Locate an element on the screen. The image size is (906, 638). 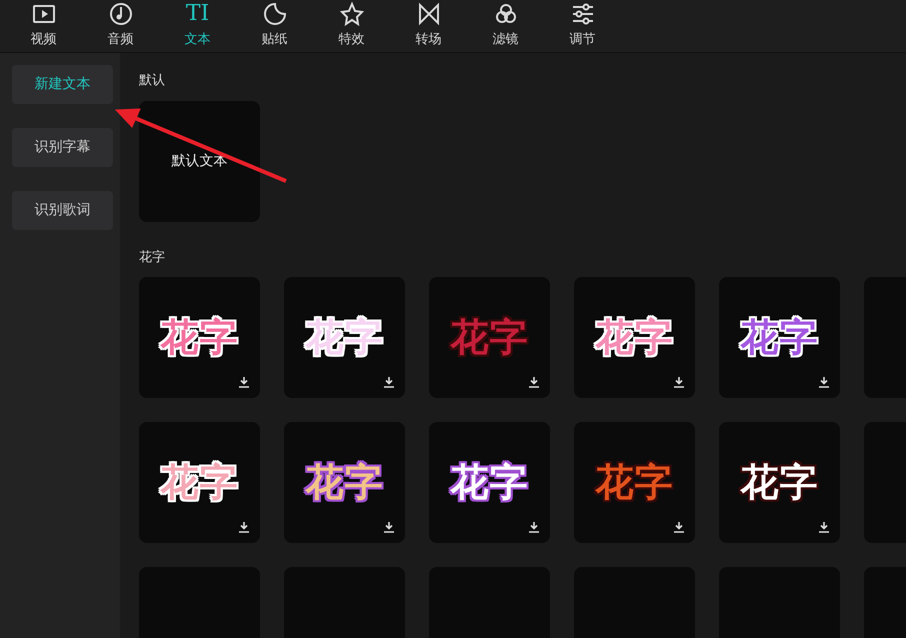
tab: 滤镜 is located at coordinates (505, 26).